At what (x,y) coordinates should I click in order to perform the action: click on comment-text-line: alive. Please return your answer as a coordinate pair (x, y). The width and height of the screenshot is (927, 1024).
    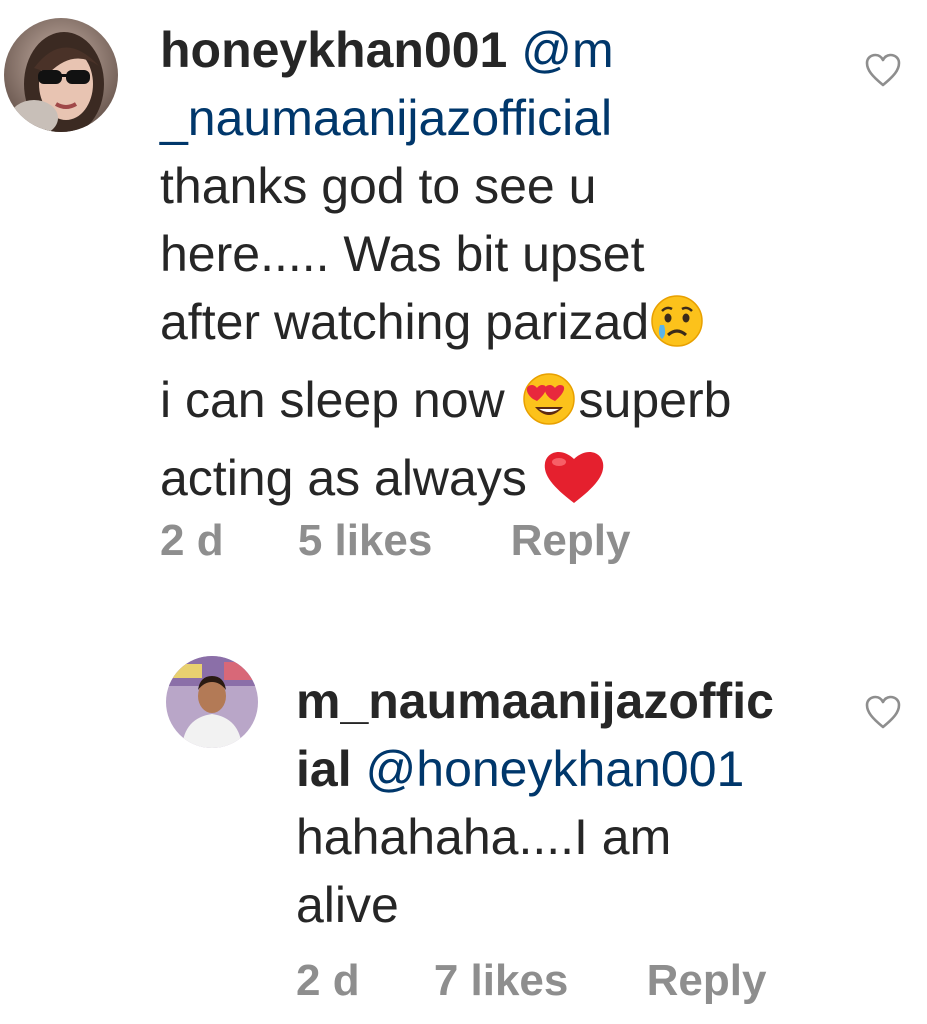
    Looking at the image, I should click on (347, 905).